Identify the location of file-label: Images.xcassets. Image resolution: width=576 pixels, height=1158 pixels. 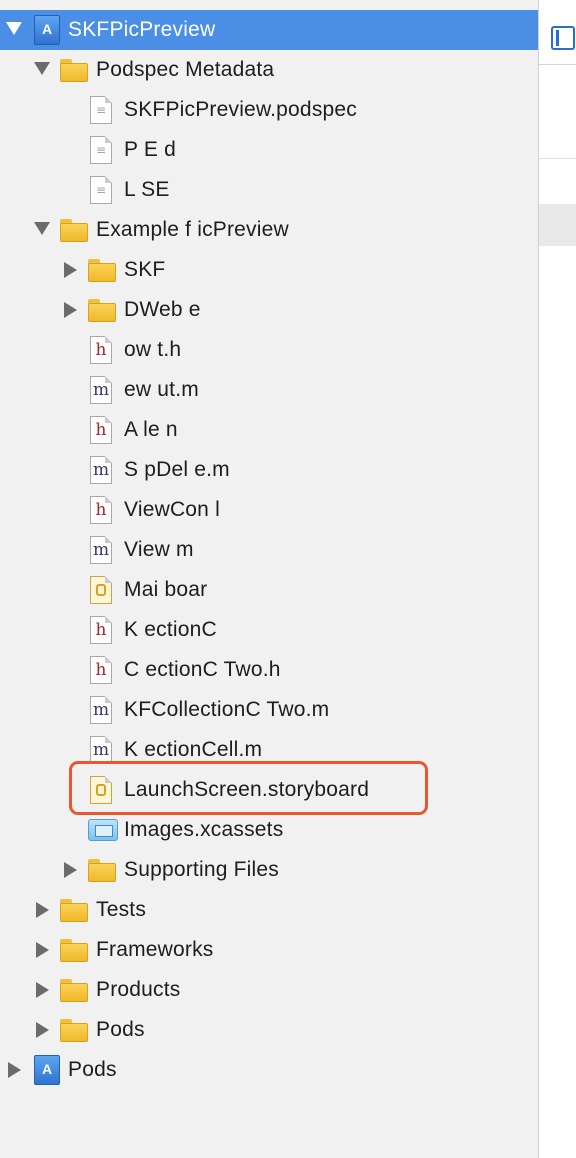
(204, 829).